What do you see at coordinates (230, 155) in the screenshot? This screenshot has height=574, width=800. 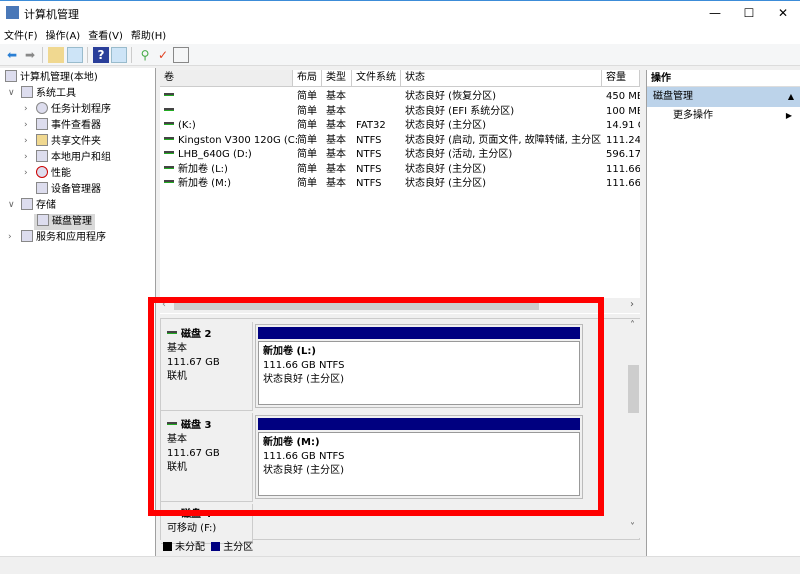 I see `cell-name: LHB_640G (D:)` at bounding box center [230, 155].